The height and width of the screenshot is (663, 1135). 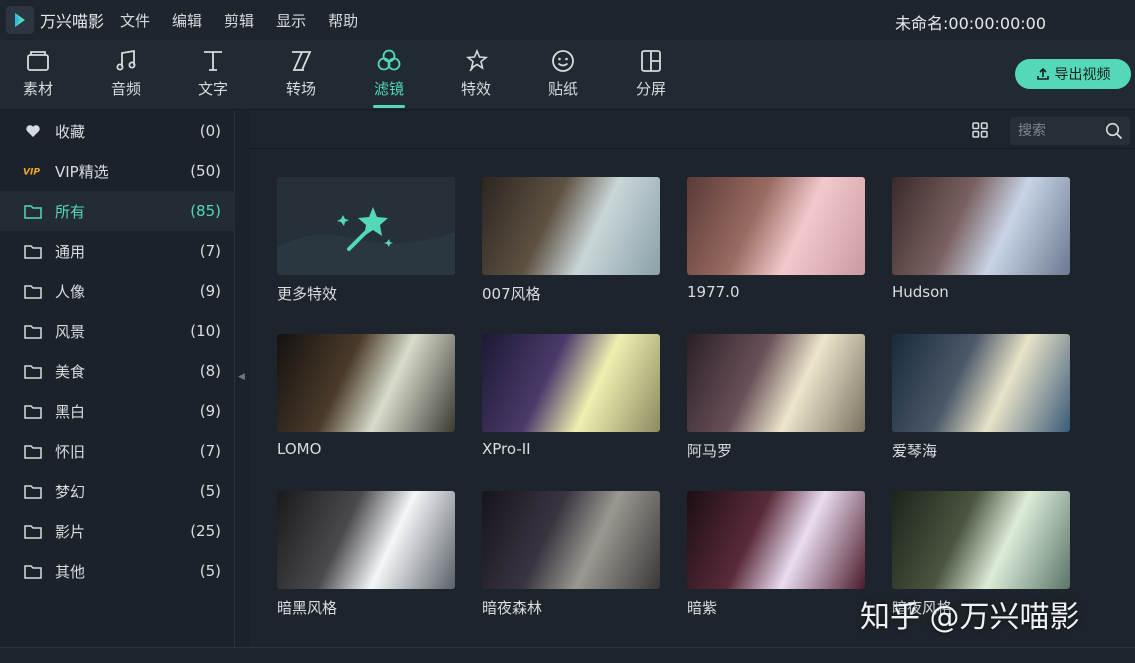 I want to click on filter-tile-xpro-ii: XPro-II, so click(x=571, y=400).